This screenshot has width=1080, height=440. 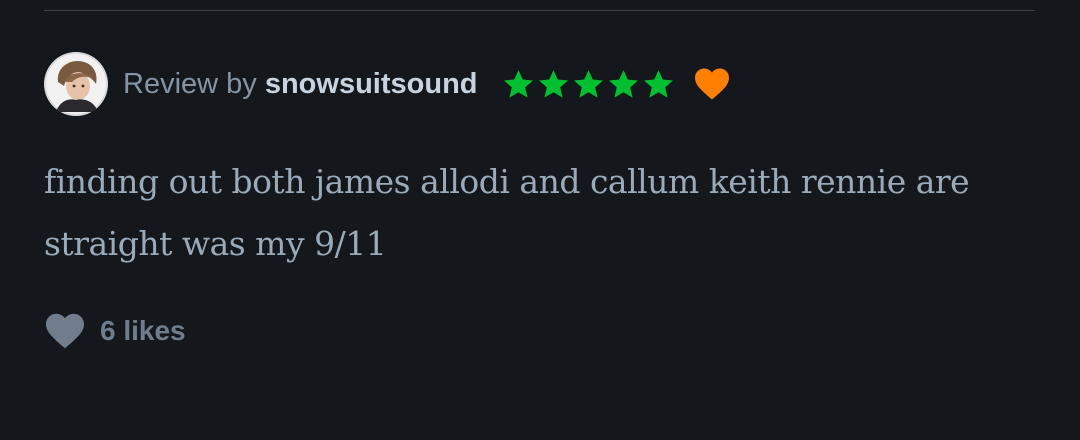 I want to click on review-attribution: Review by snowsuitsound, so click(x=300, y=84).